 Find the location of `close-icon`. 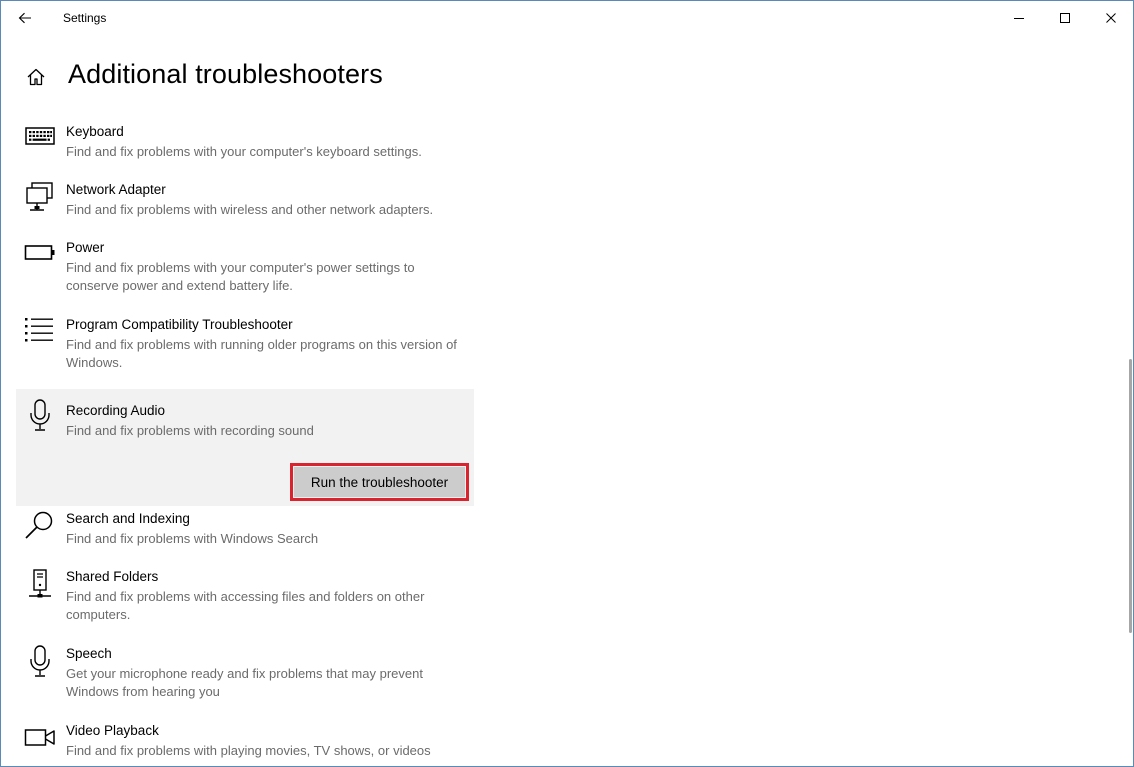

close-icon is located at coordinates (1111, 18).